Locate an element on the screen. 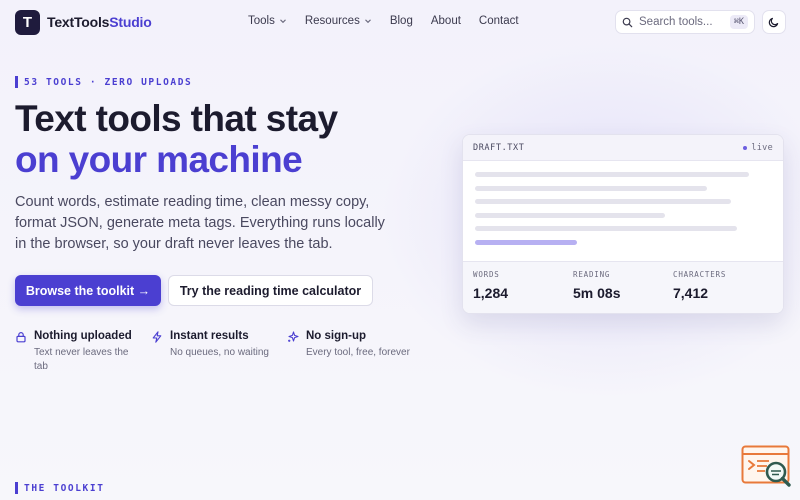 This screenshot has width=800, height=500. hero-eyebrow-text: 53 TOOLS · ZERO UPLOADS is located at coordinates (108, 82).